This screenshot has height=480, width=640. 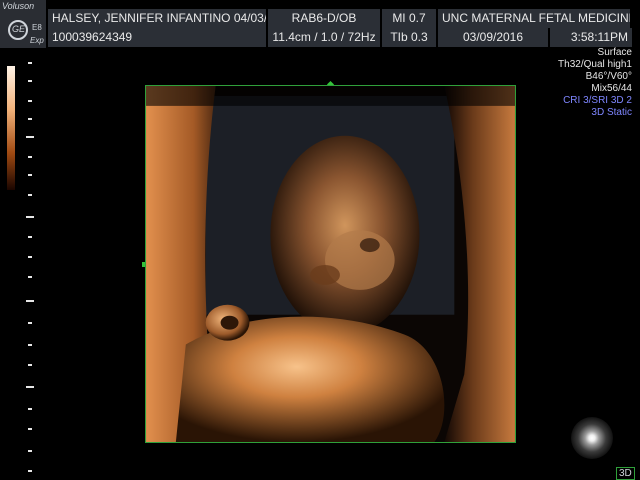 What do you see at coordinates (157, 18) in the screenshot?
I see `patient-name: HALSEY, JENNIFER INFANTINO 04/03/19` at bounding box center [157, 18].